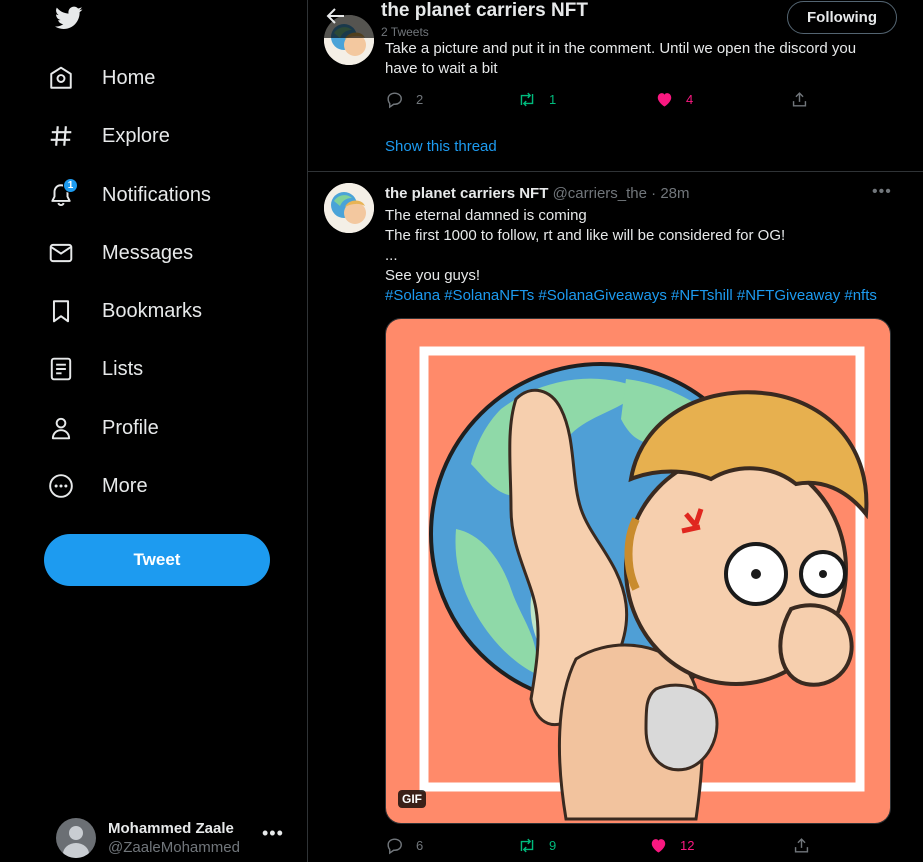 The image size is (923, 862). What do you see at coordinates (125, 485) in the screenshot?
I see `sidebar-item-label: More` at bounding box center [125, 485].